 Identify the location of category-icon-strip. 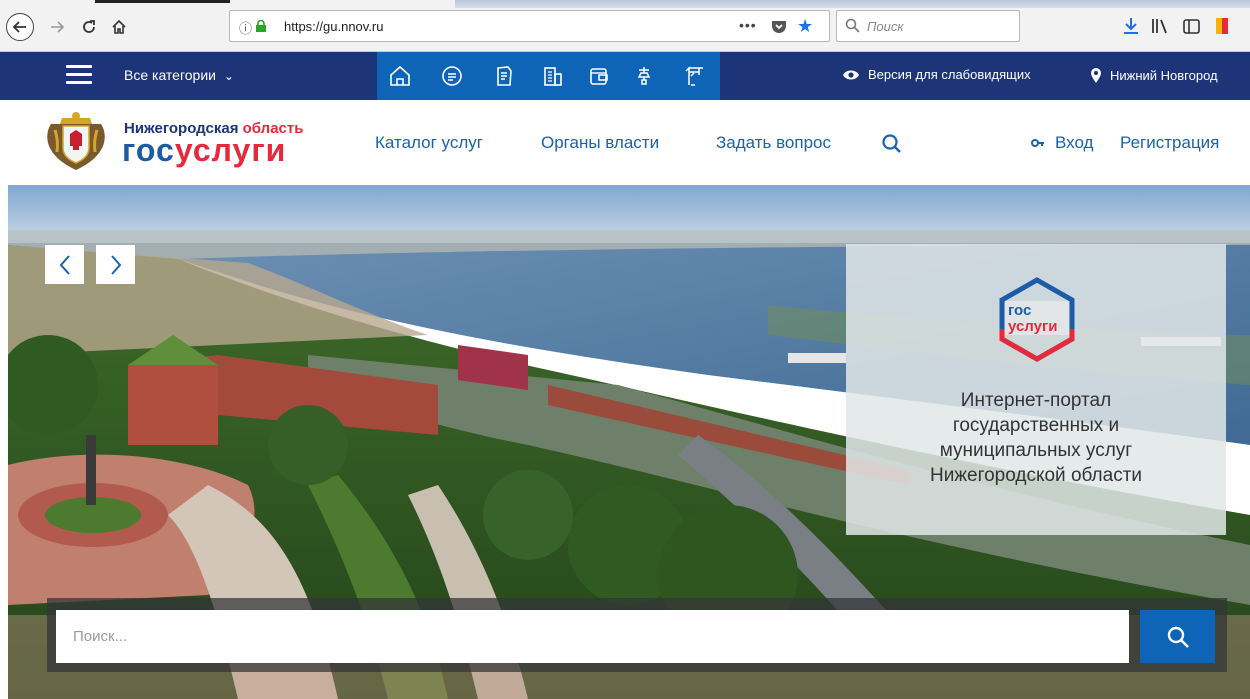
(548, 76).